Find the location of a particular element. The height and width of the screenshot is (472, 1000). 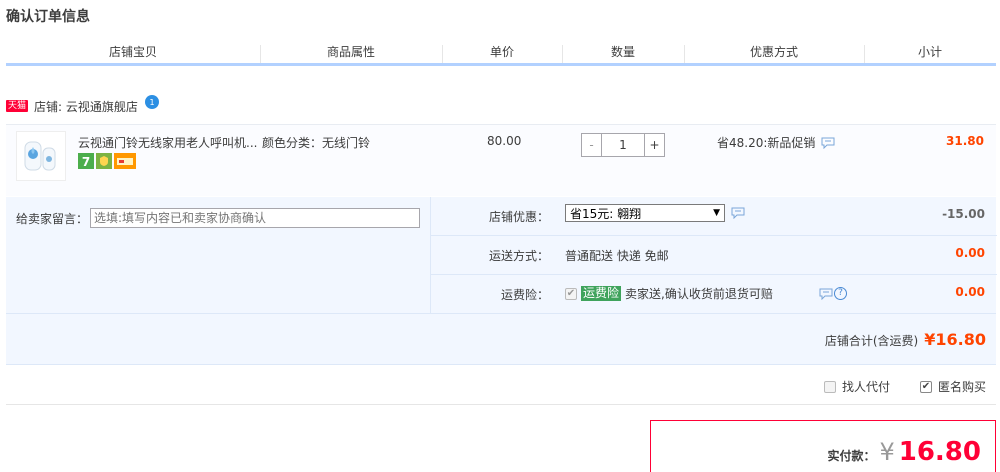

divider is located at coordinates (501, 404).